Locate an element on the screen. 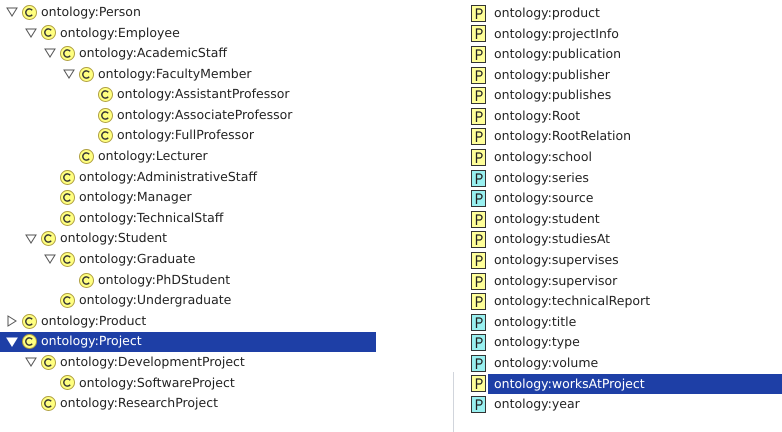 Image resolution: width=782 pixels, height=432 pixels. property-item: ontology:Root is located at coordinates (635, 116).